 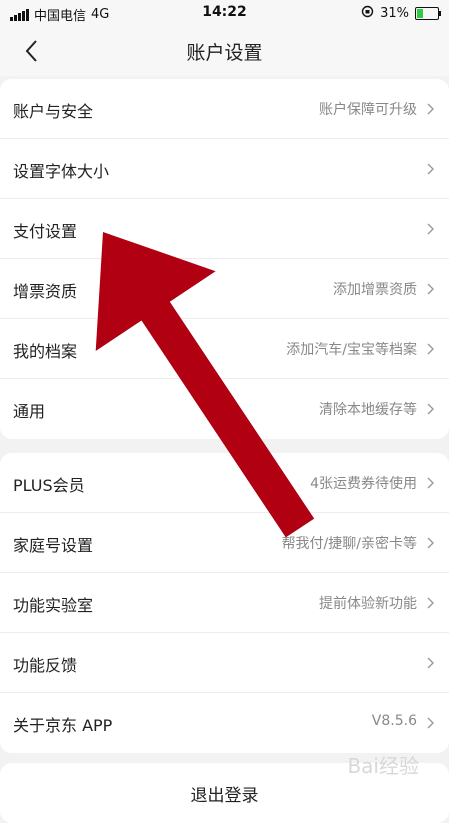 What do you see at coordinates (63, 725) in the screenshot?
I see `row-label: 关于京东 APP` at bounding box center [63, 725].